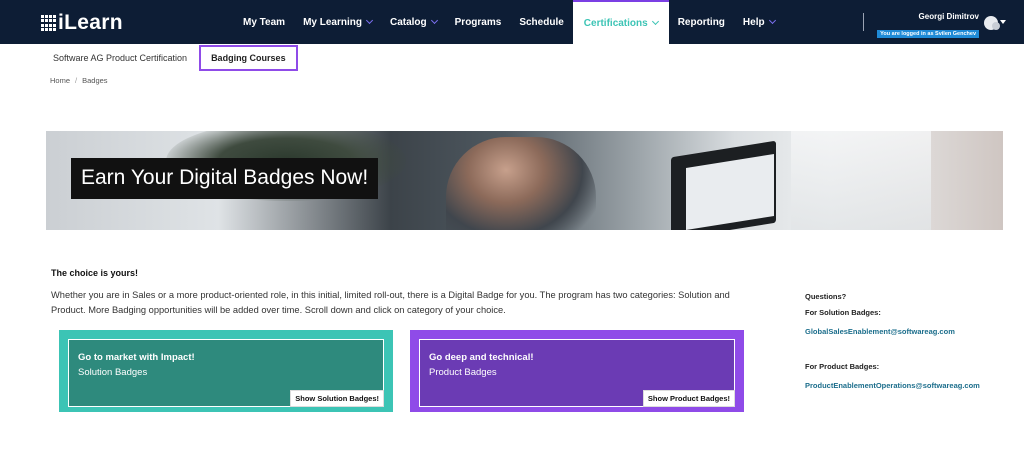 The image size is (1024, 460). What do you see at coordinates (895, 332) in the screenshot?
I see `solution-contact-email: GlobalSalesEnablement@softwareag.com` at bounding box center [895, 332].